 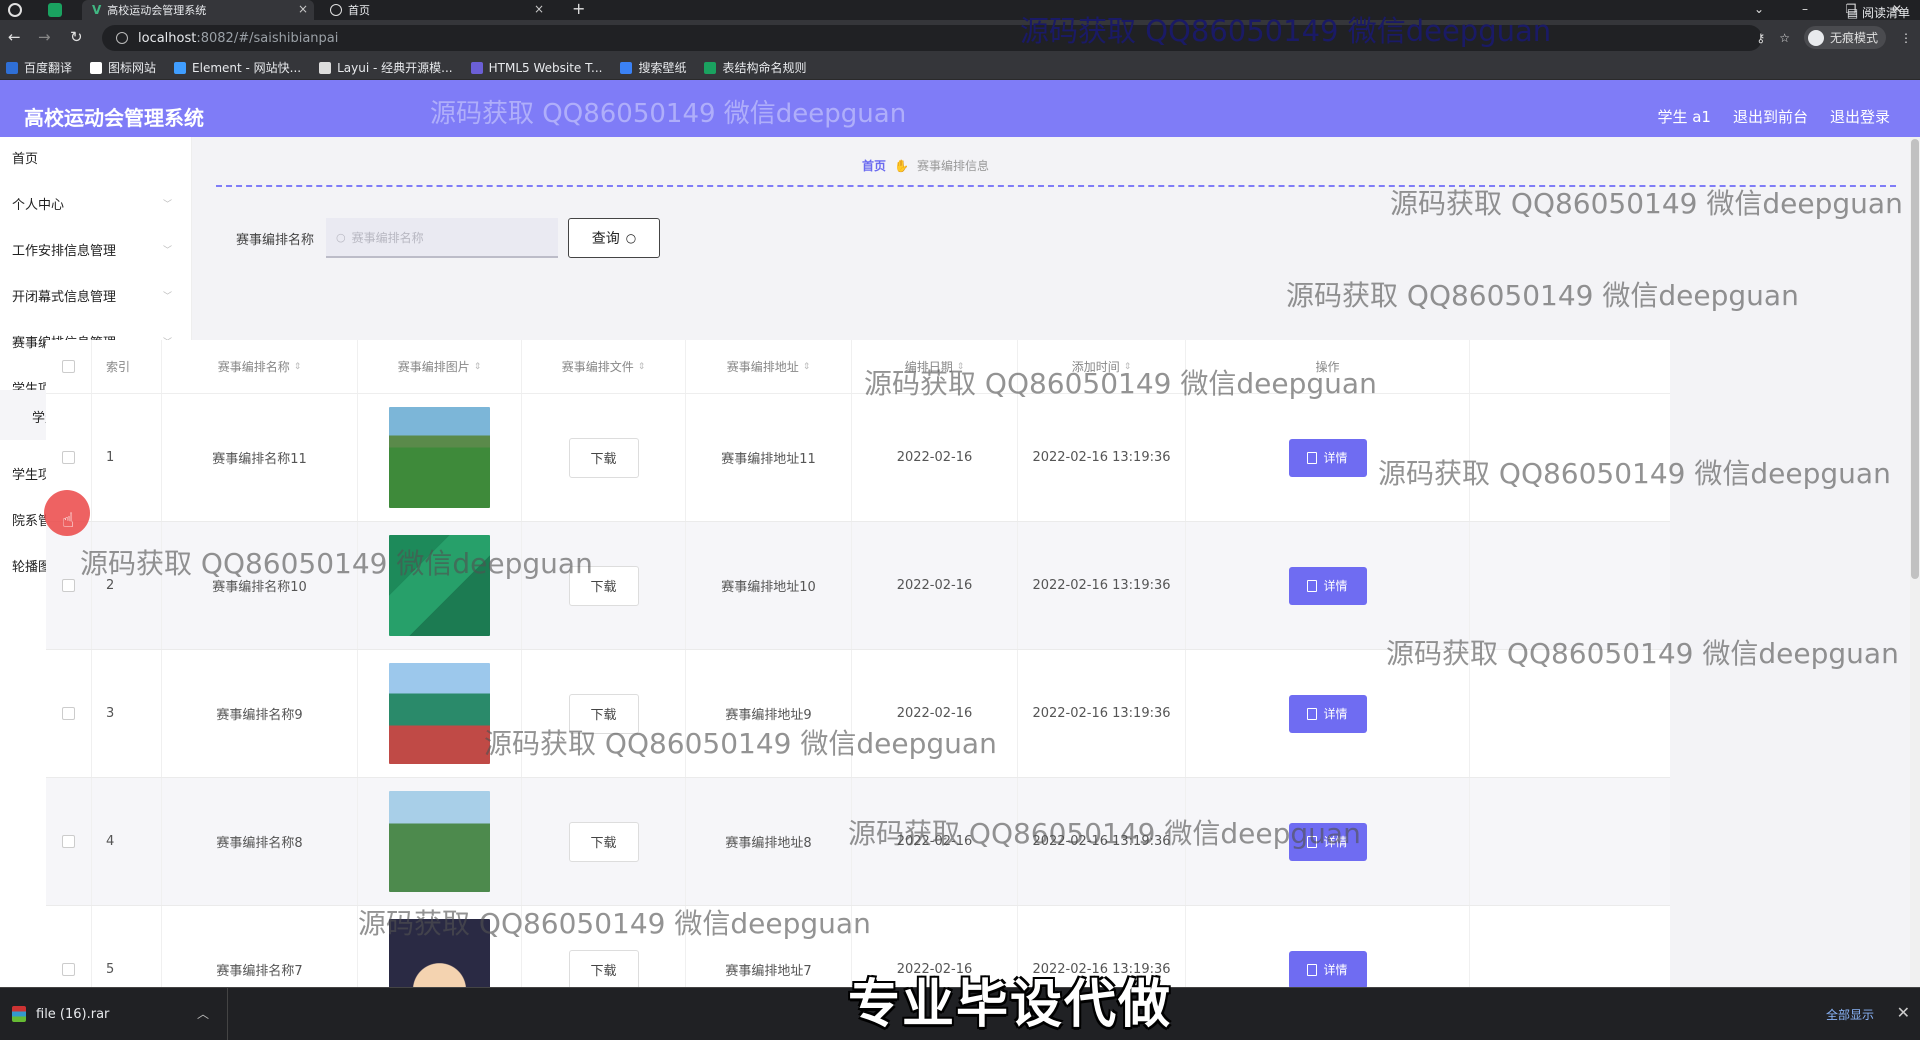 I want to click on column-header: 赛事编排名称 ⇕, so click(x=260, y=366).